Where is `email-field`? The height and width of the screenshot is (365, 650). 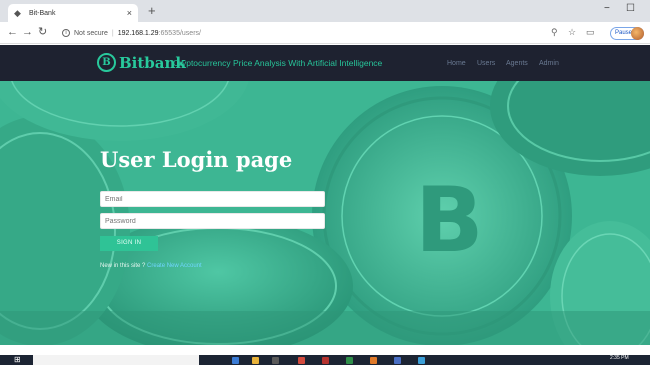
email-field is located at coordinates (212, 199).